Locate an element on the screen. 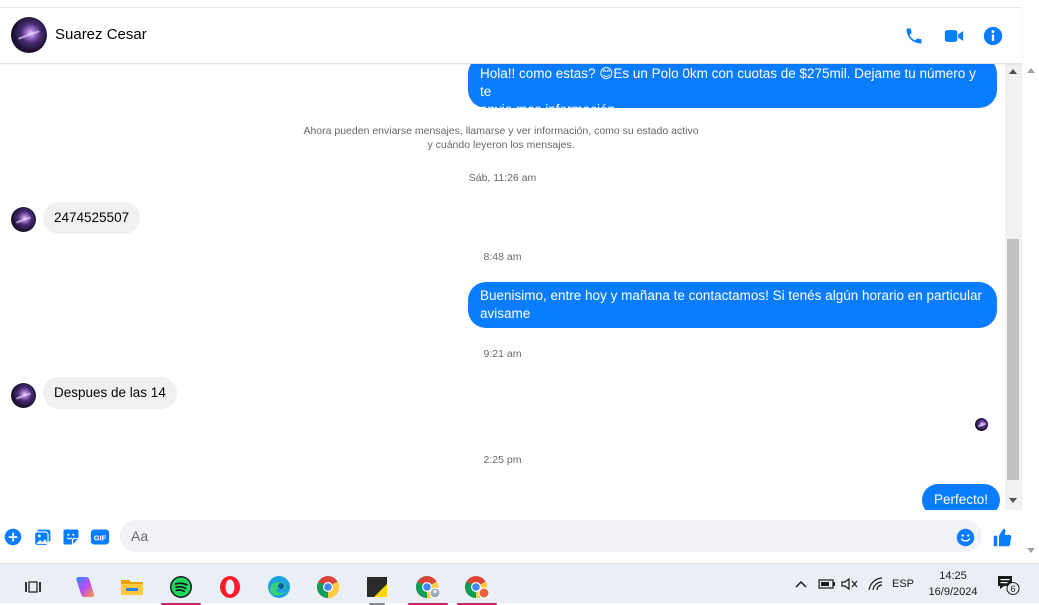  file-explorer-icon is located at coordinates (132, 587).